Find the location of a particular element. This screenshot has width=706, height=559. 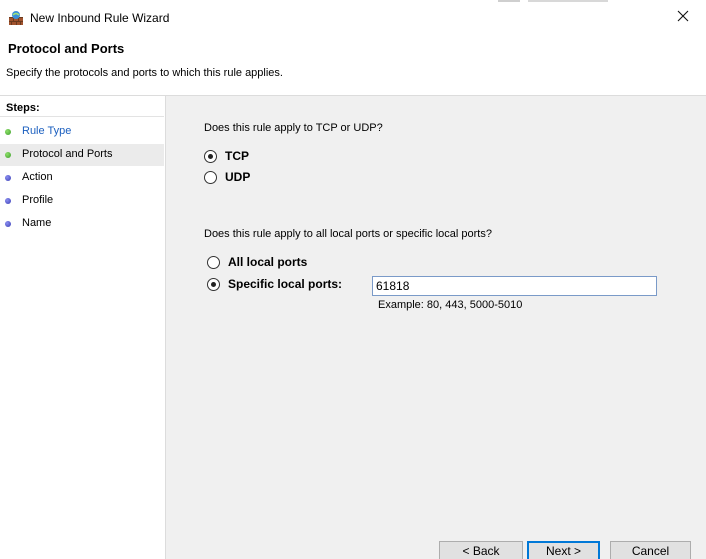

specific-local-ports-label: Specific local ports: is located at coordinates (285, 284).